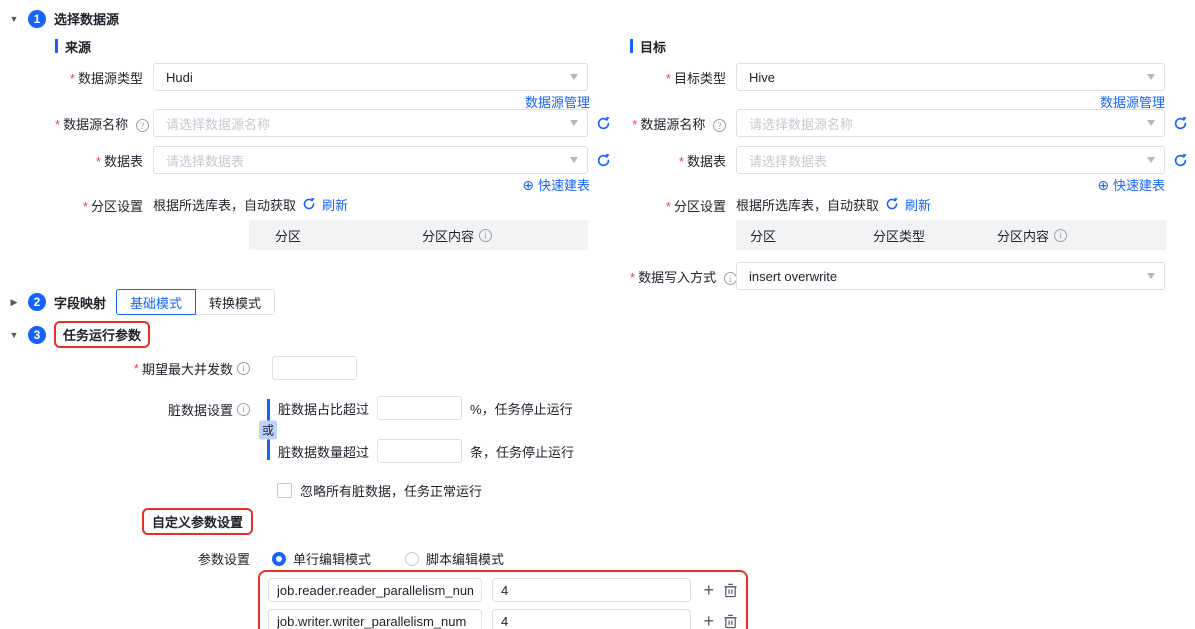 This screenshot has width=1195, height=629. I want to click on source-partition-row: * 分区设置 根据所选库表，自动获取 刷新 分区 分区内容 i, so click(337, 222).